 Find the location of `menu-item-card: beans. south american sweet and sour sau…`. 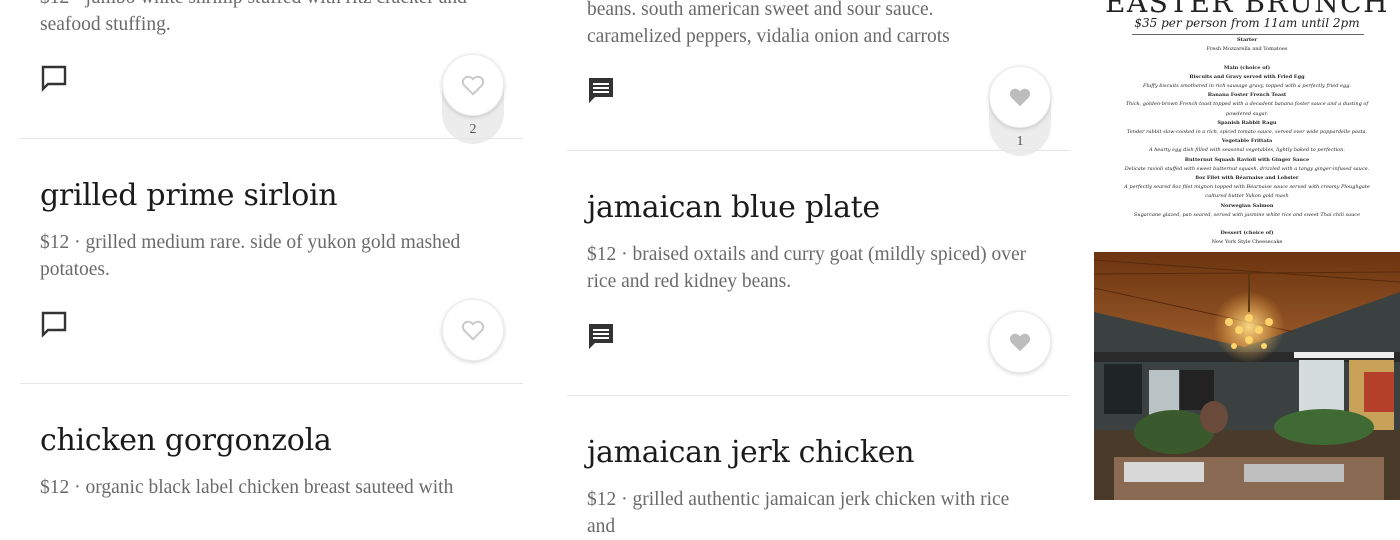

menu-item-card: beans. south american sweet and sour sau… is located at coordinates (818, 78).